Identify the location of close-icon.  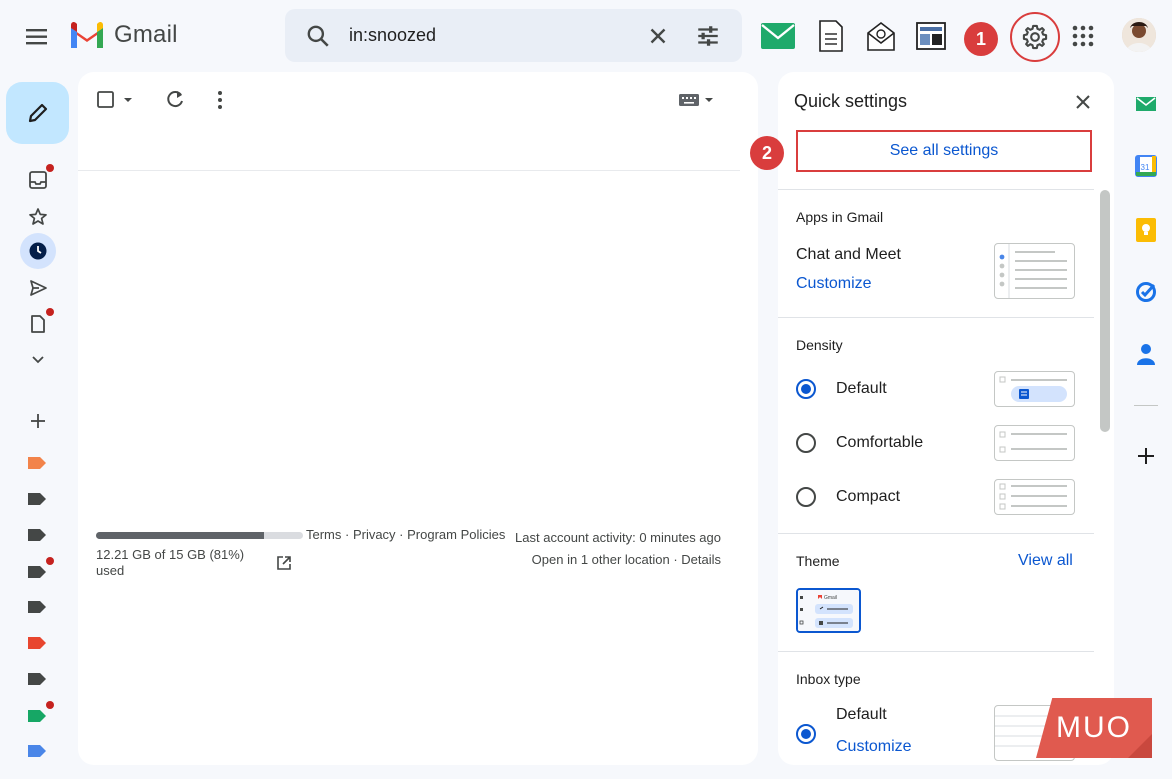
(1083, 102).